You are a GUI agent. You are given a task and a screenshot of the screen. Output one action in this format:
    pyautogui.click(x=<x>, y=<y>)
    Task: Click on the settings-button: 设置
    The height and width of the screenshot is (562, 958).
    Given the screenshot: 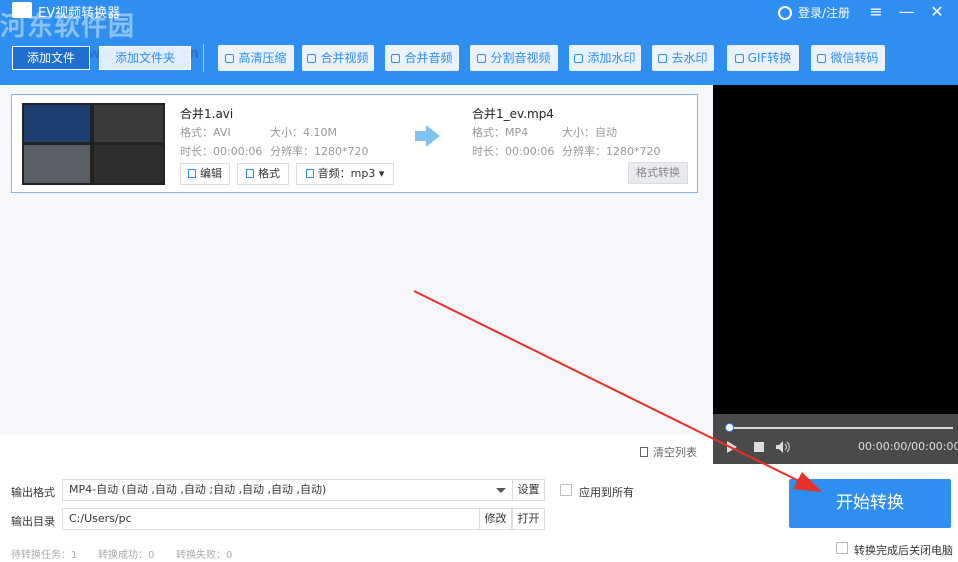 What is the action you would take?
    pyautogui.click(x=528, y=490)
    